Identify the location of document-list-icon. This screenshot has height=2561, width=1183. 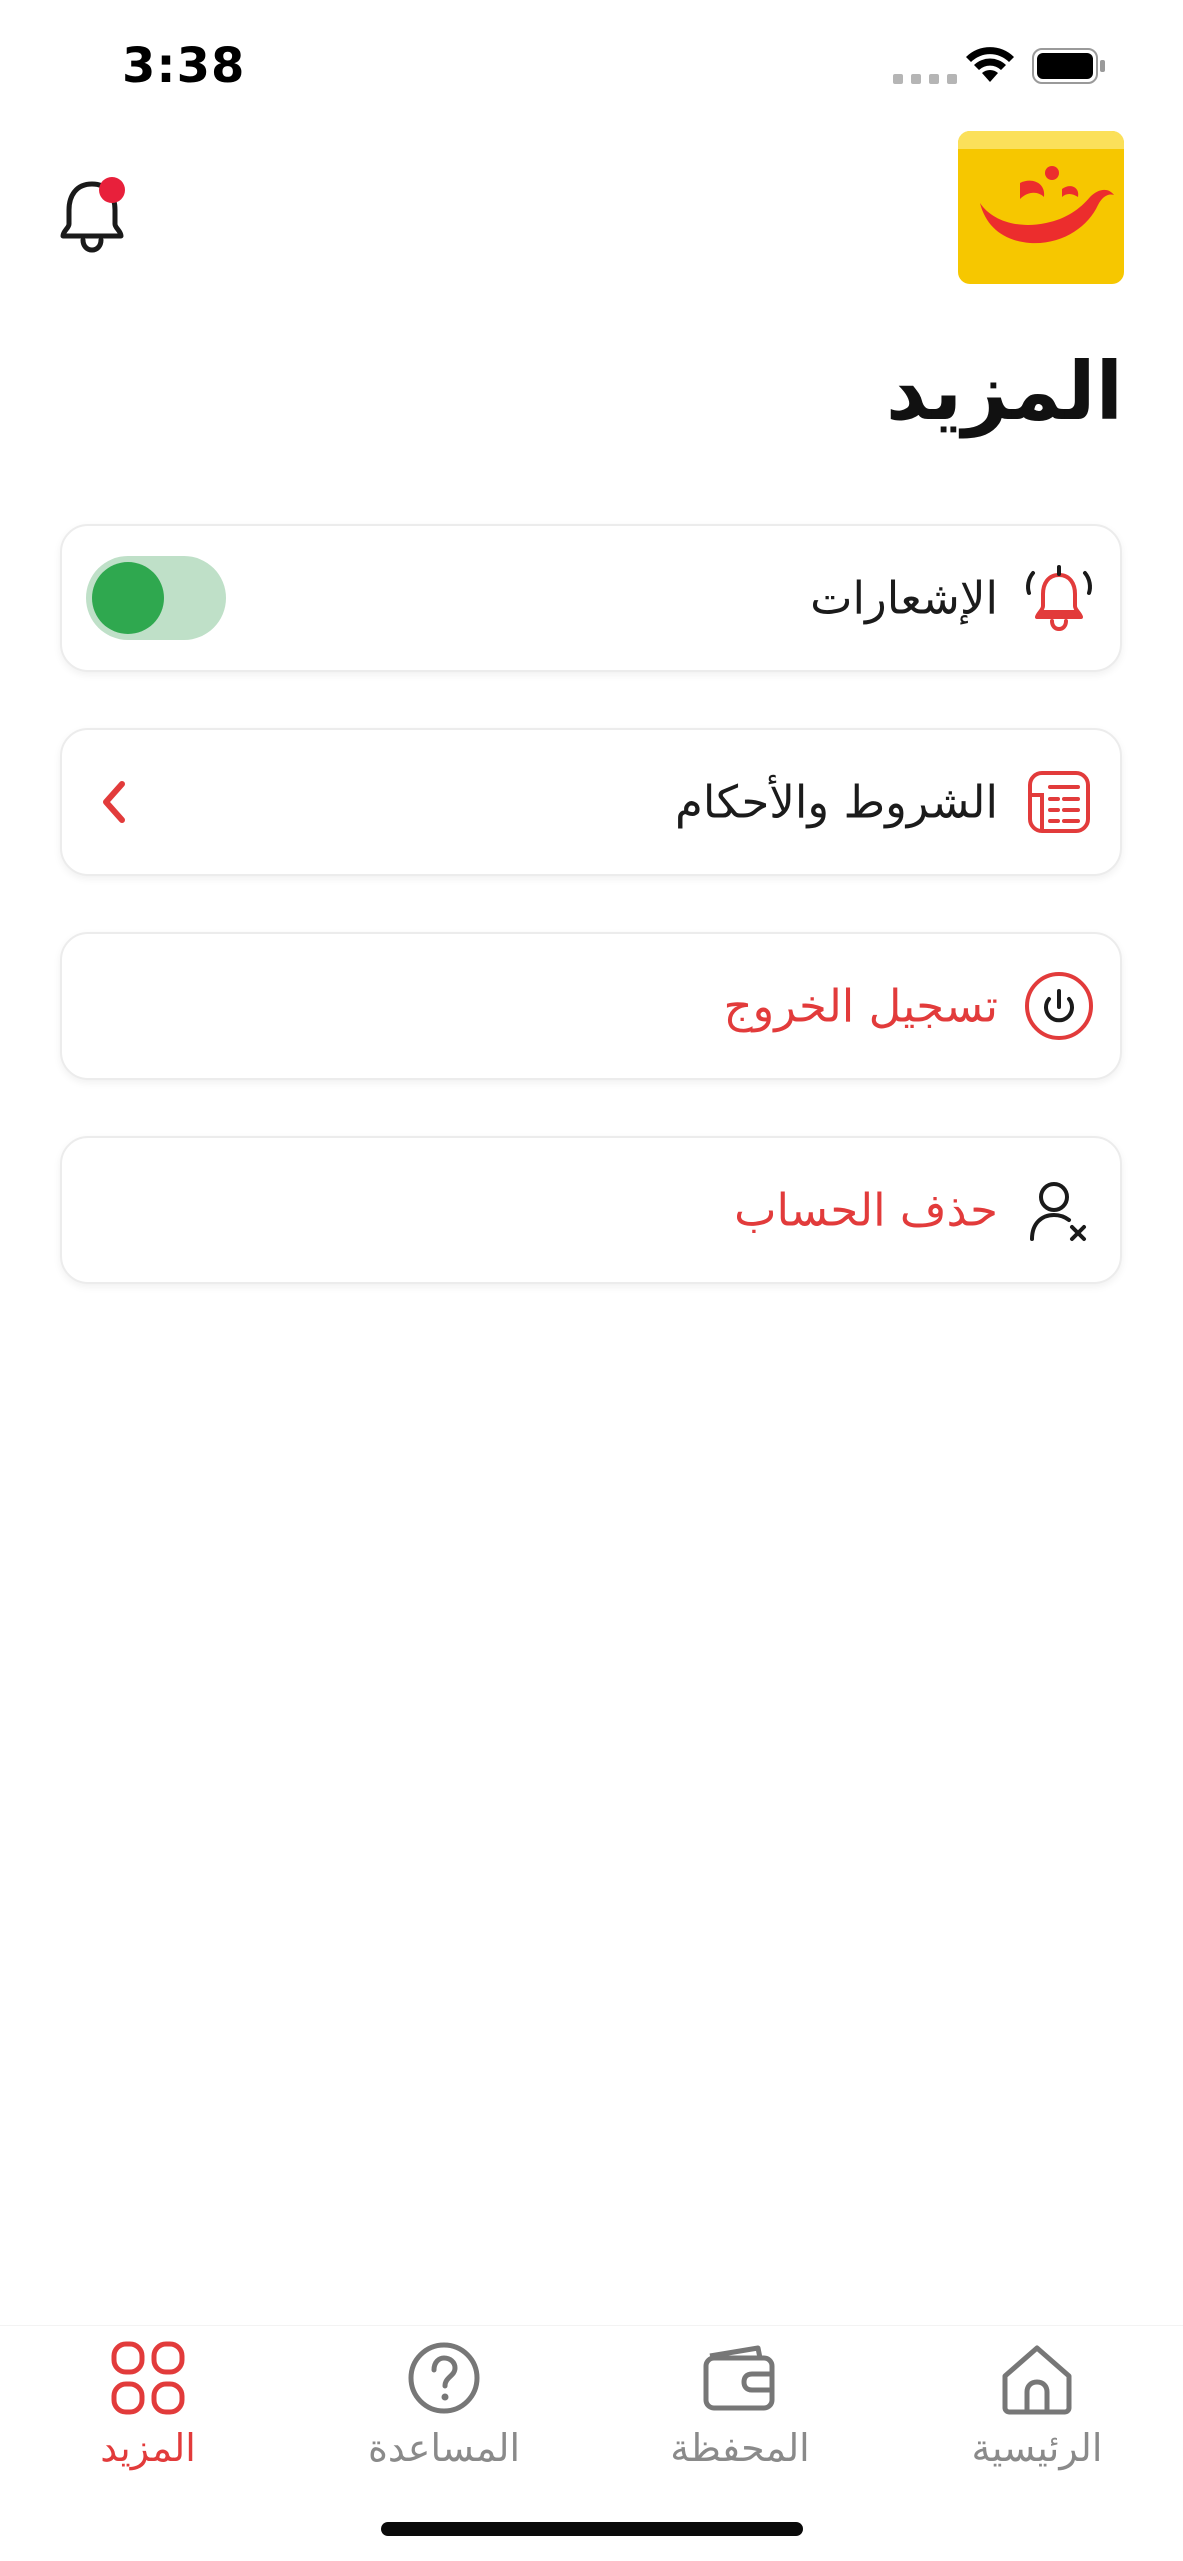
(1059, 802).